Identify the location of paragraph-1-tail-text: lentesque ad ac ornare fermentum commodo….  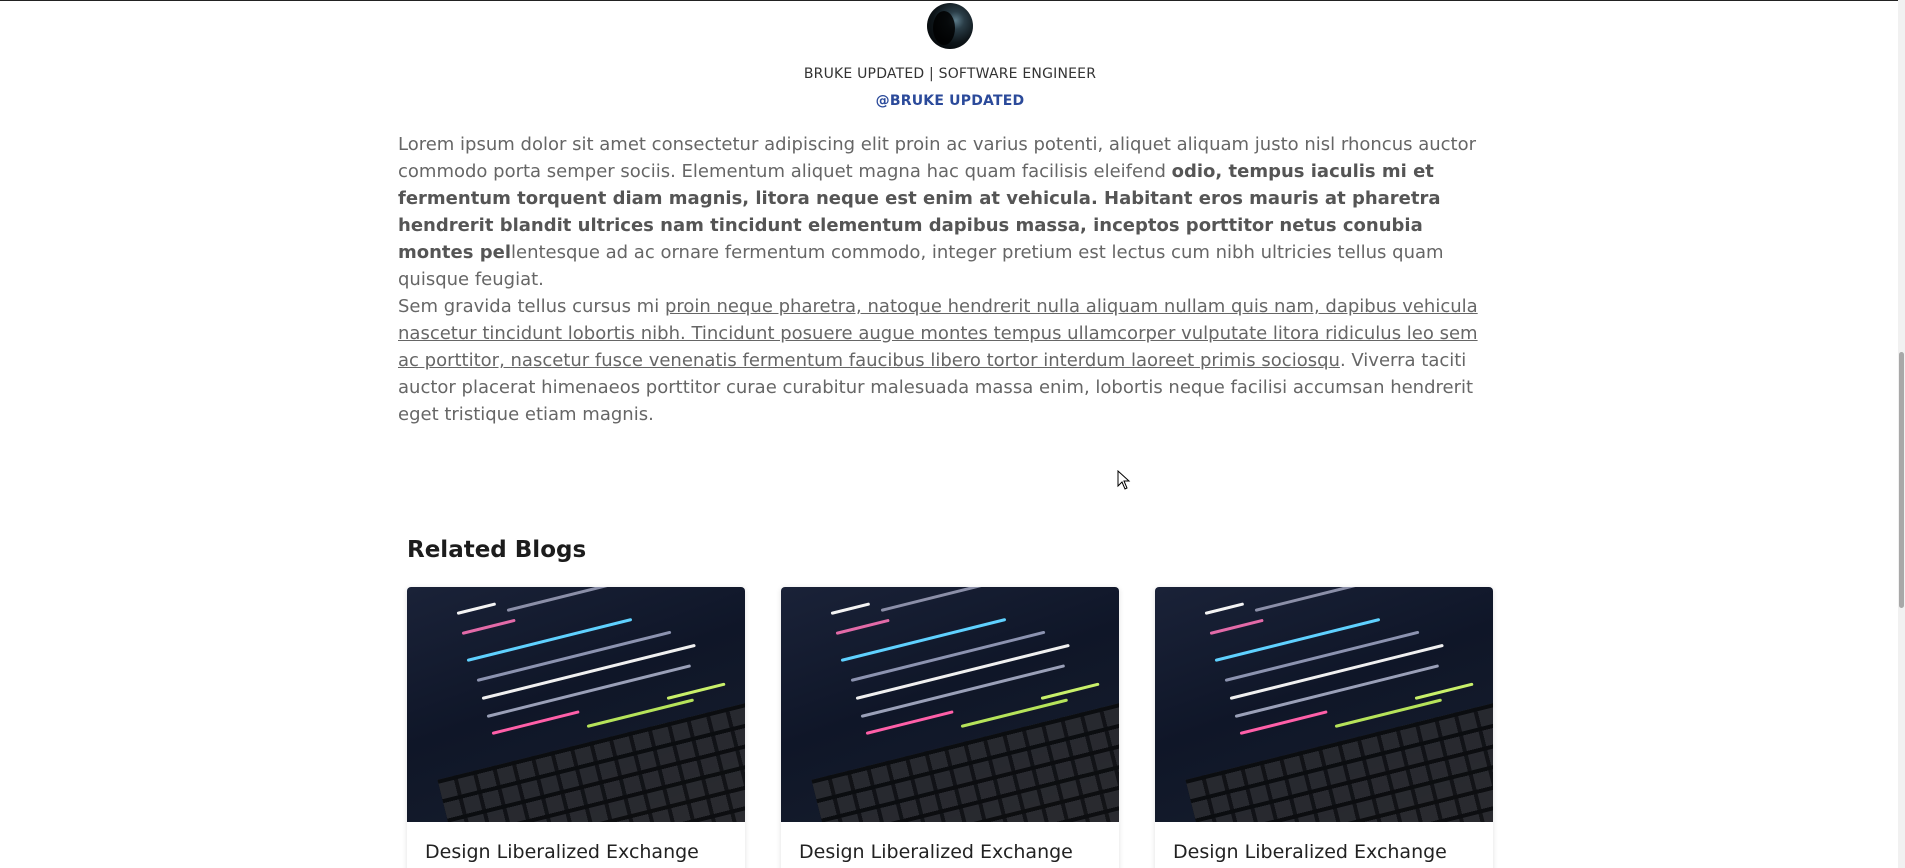
(921, 266).